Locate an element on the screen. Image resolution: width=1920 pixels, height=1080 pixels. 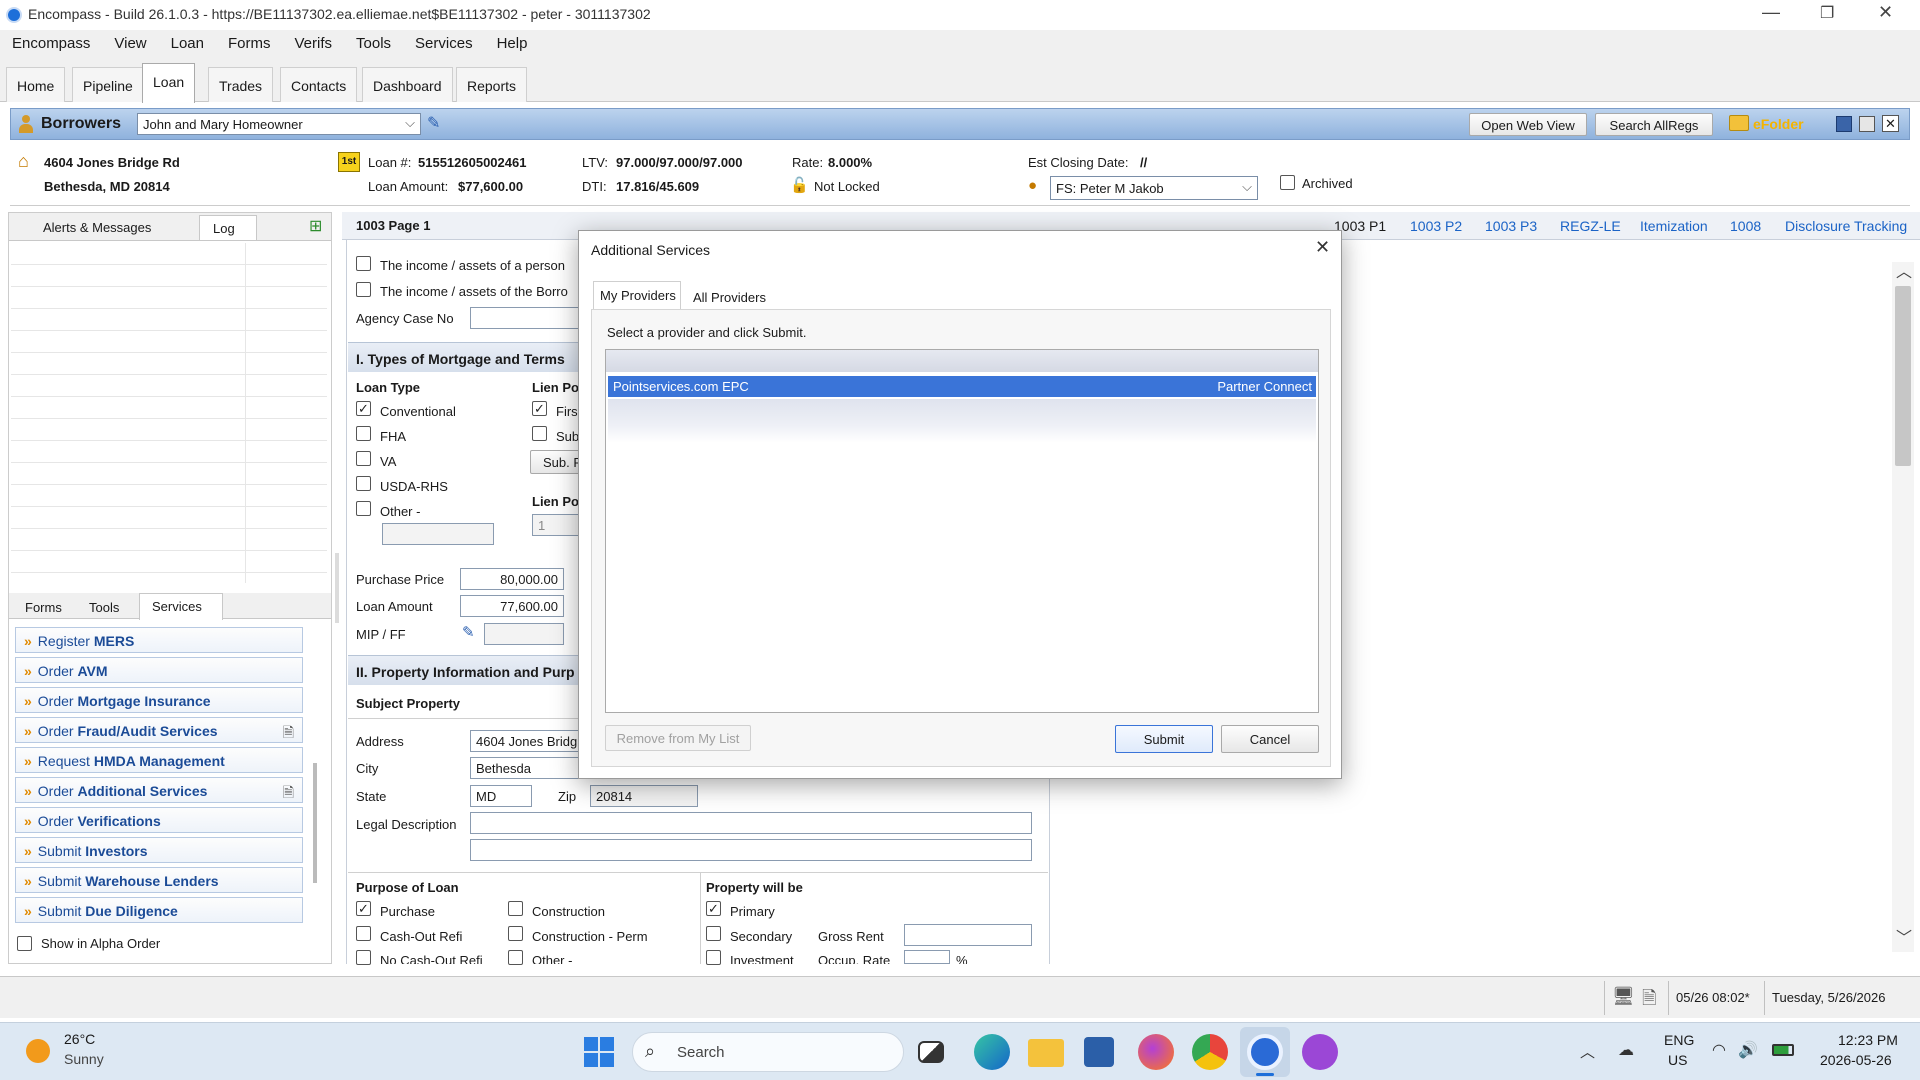
scroll-thumb is located at coordinates (1903, 376).